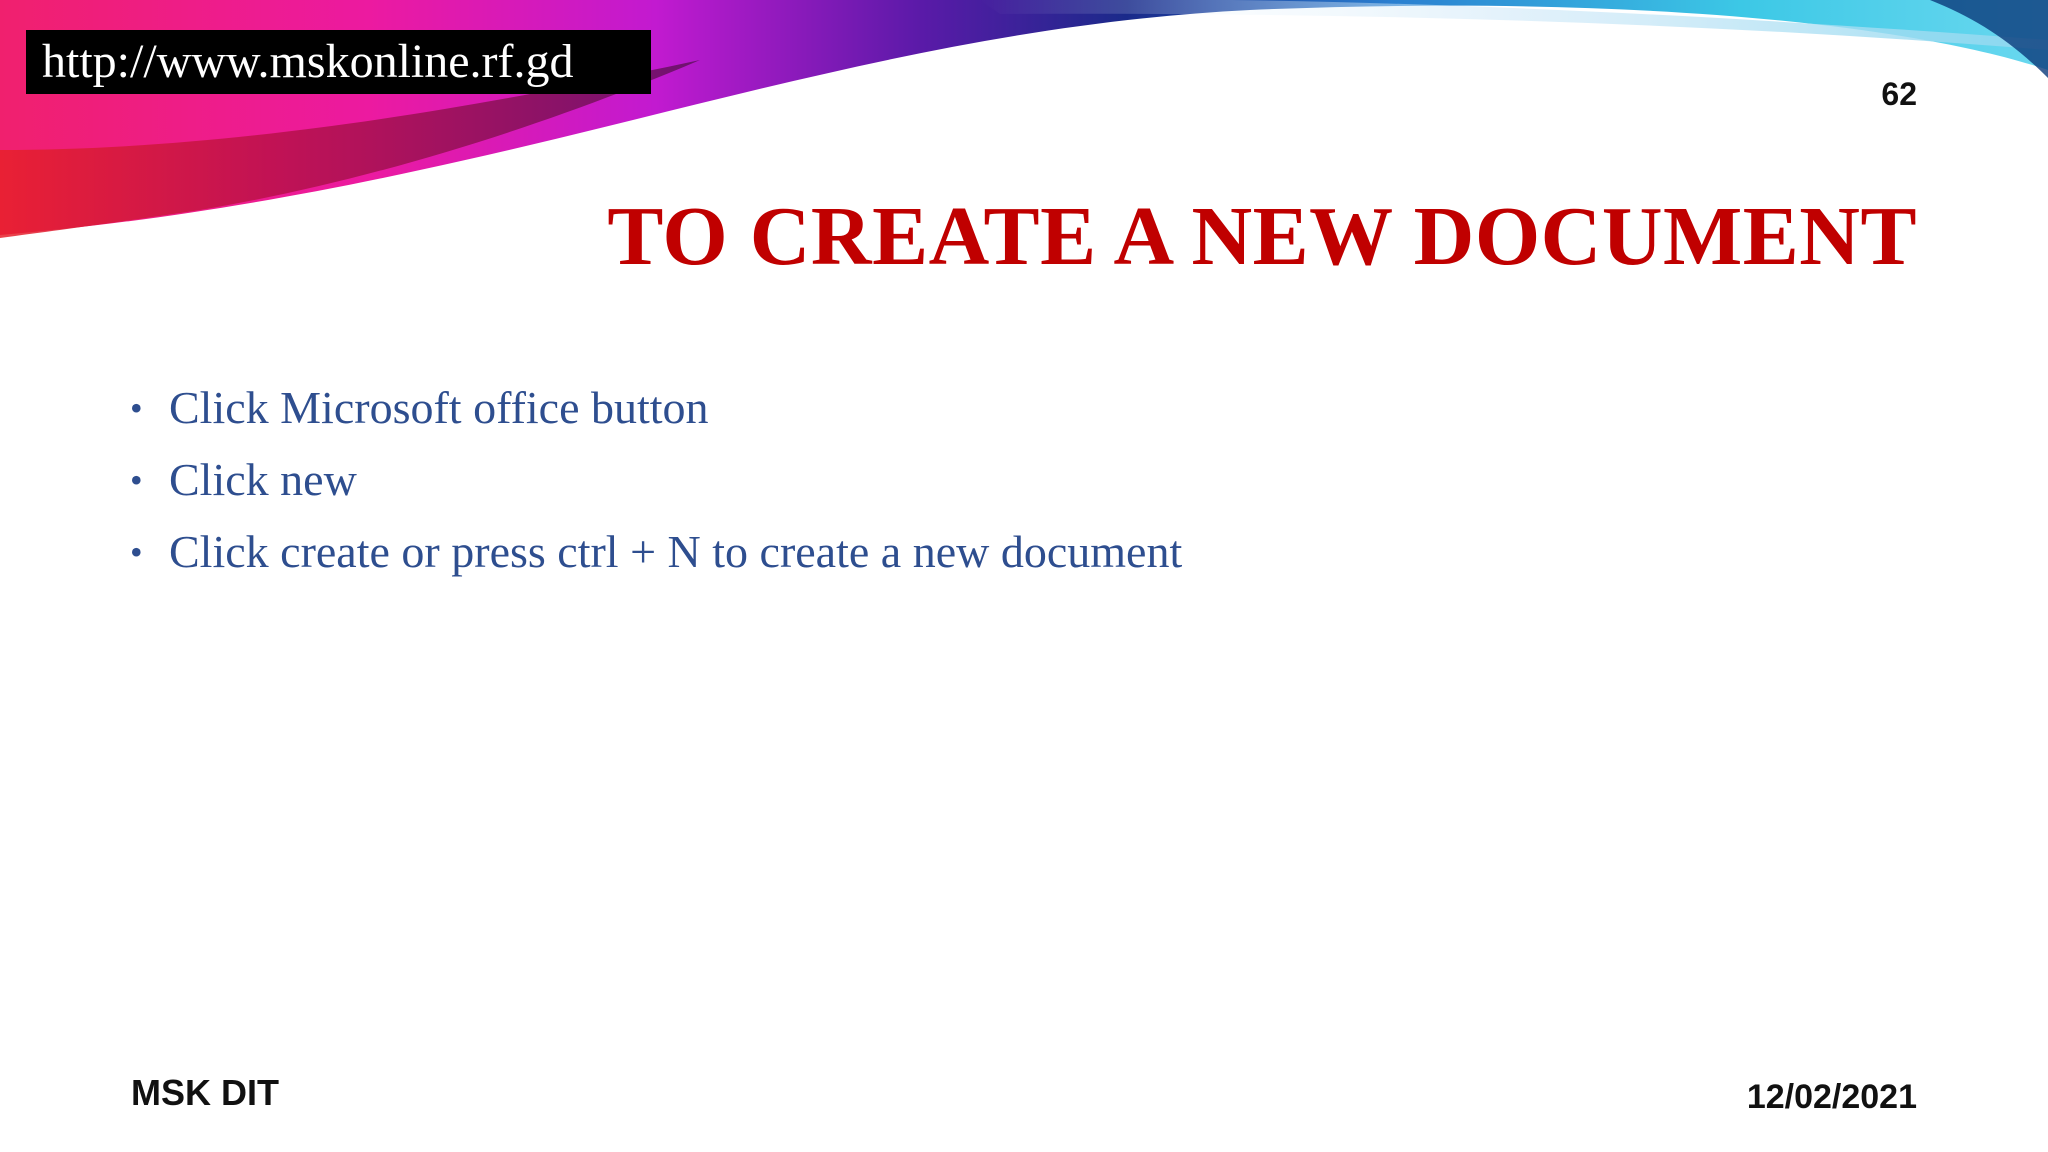 The image size is (2048, 1152). I want to click on bullet-item: • Click Microsoft office button, so click(656, 408).